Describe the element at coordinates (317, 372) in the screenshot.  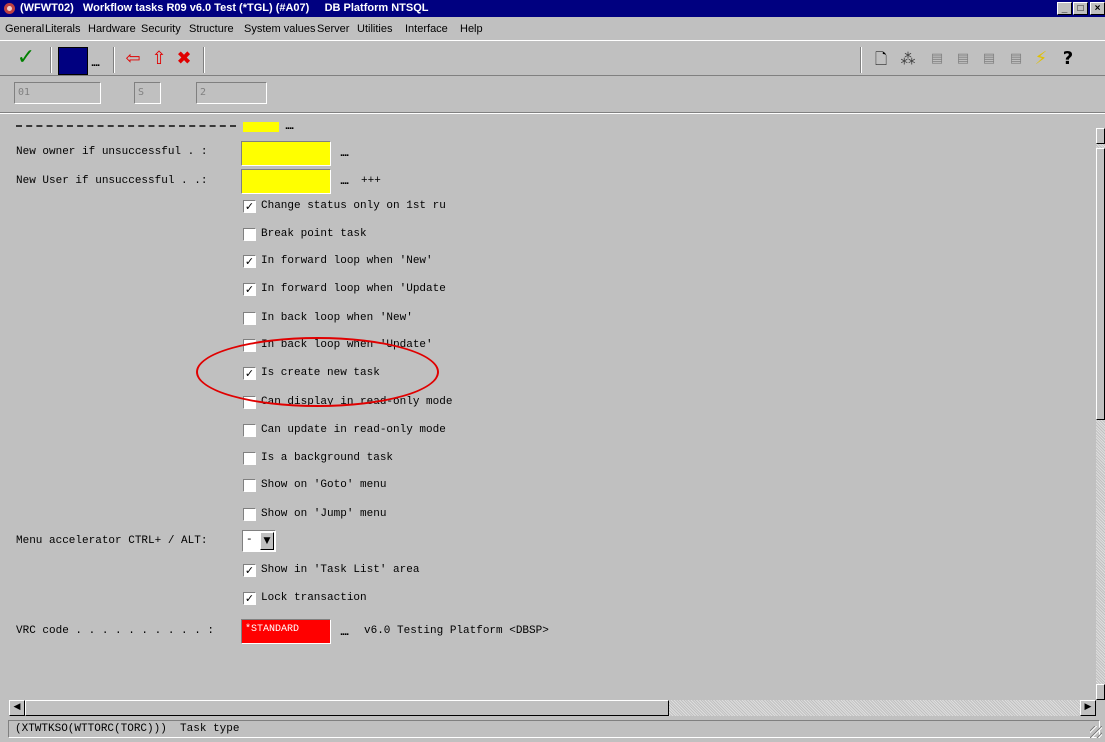
I see `annotation-circle` at that location.